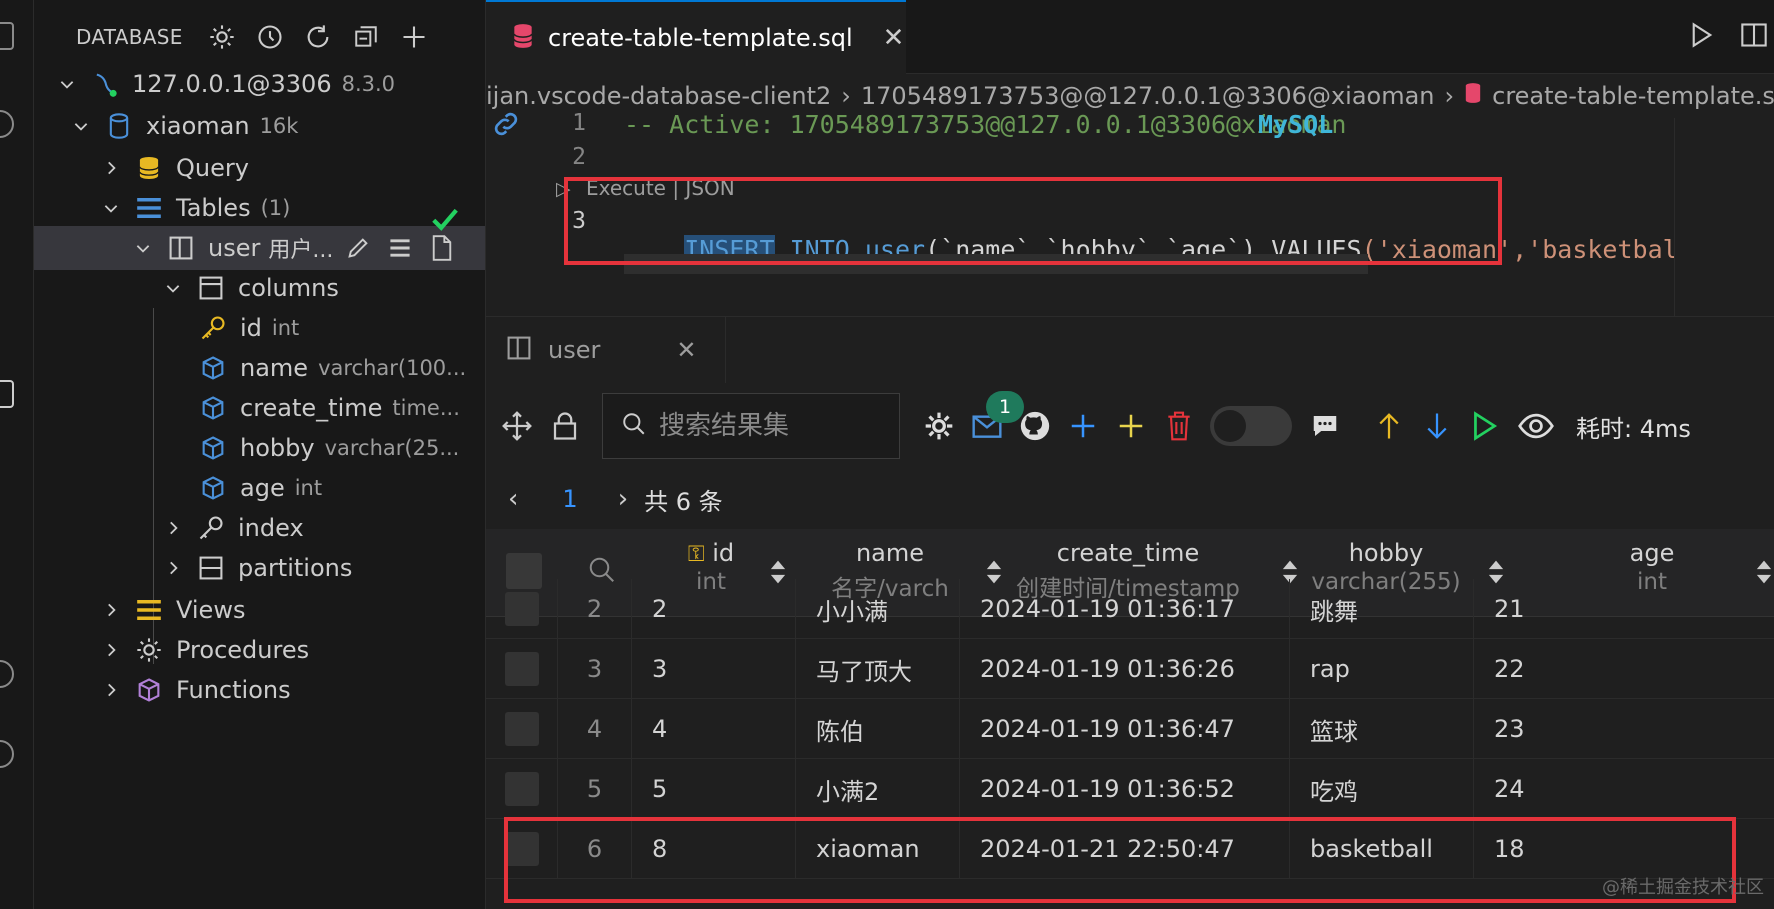  What do you see at coordinates (1624, 729) in the screenshot?
I see `cell-age: 23` at bounding box center [1624, 729].